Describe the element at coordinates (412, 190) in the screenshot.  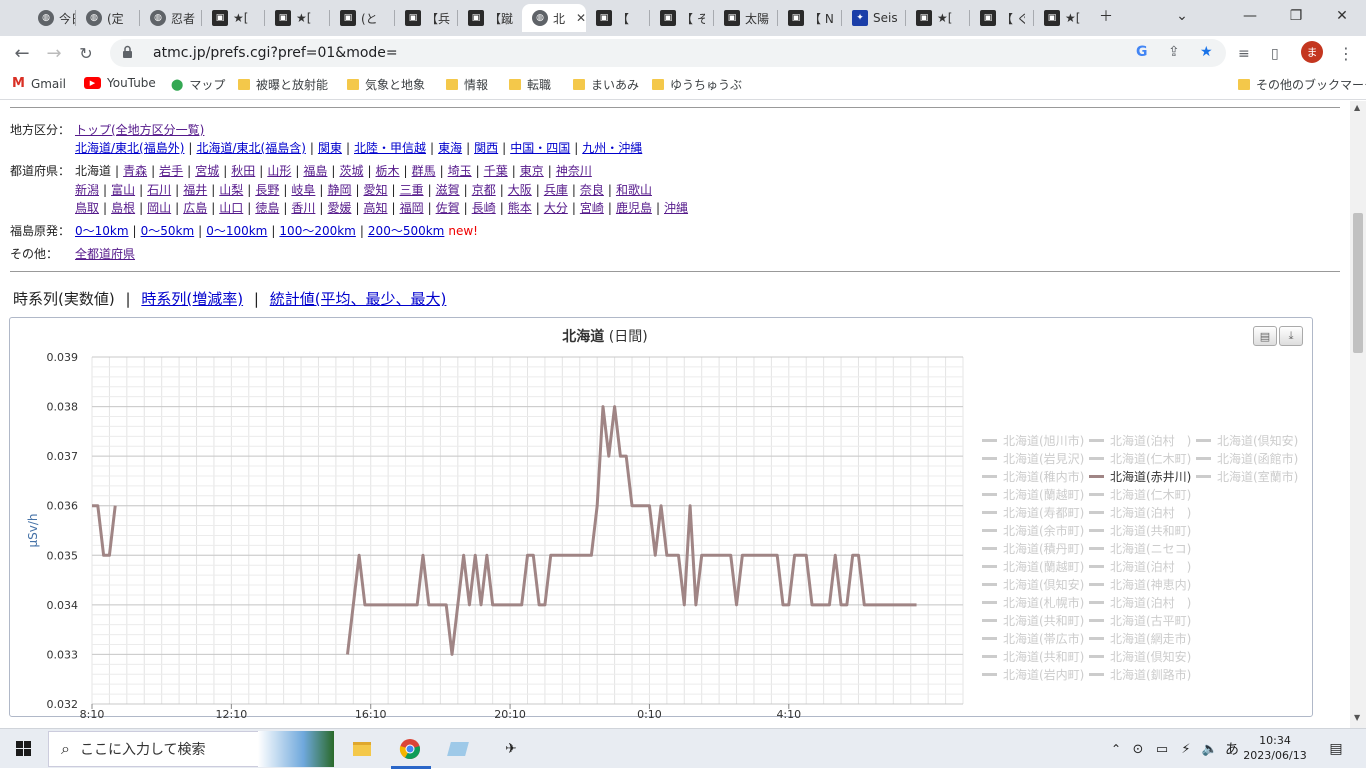
I see `pref-link: 三重` at that location.